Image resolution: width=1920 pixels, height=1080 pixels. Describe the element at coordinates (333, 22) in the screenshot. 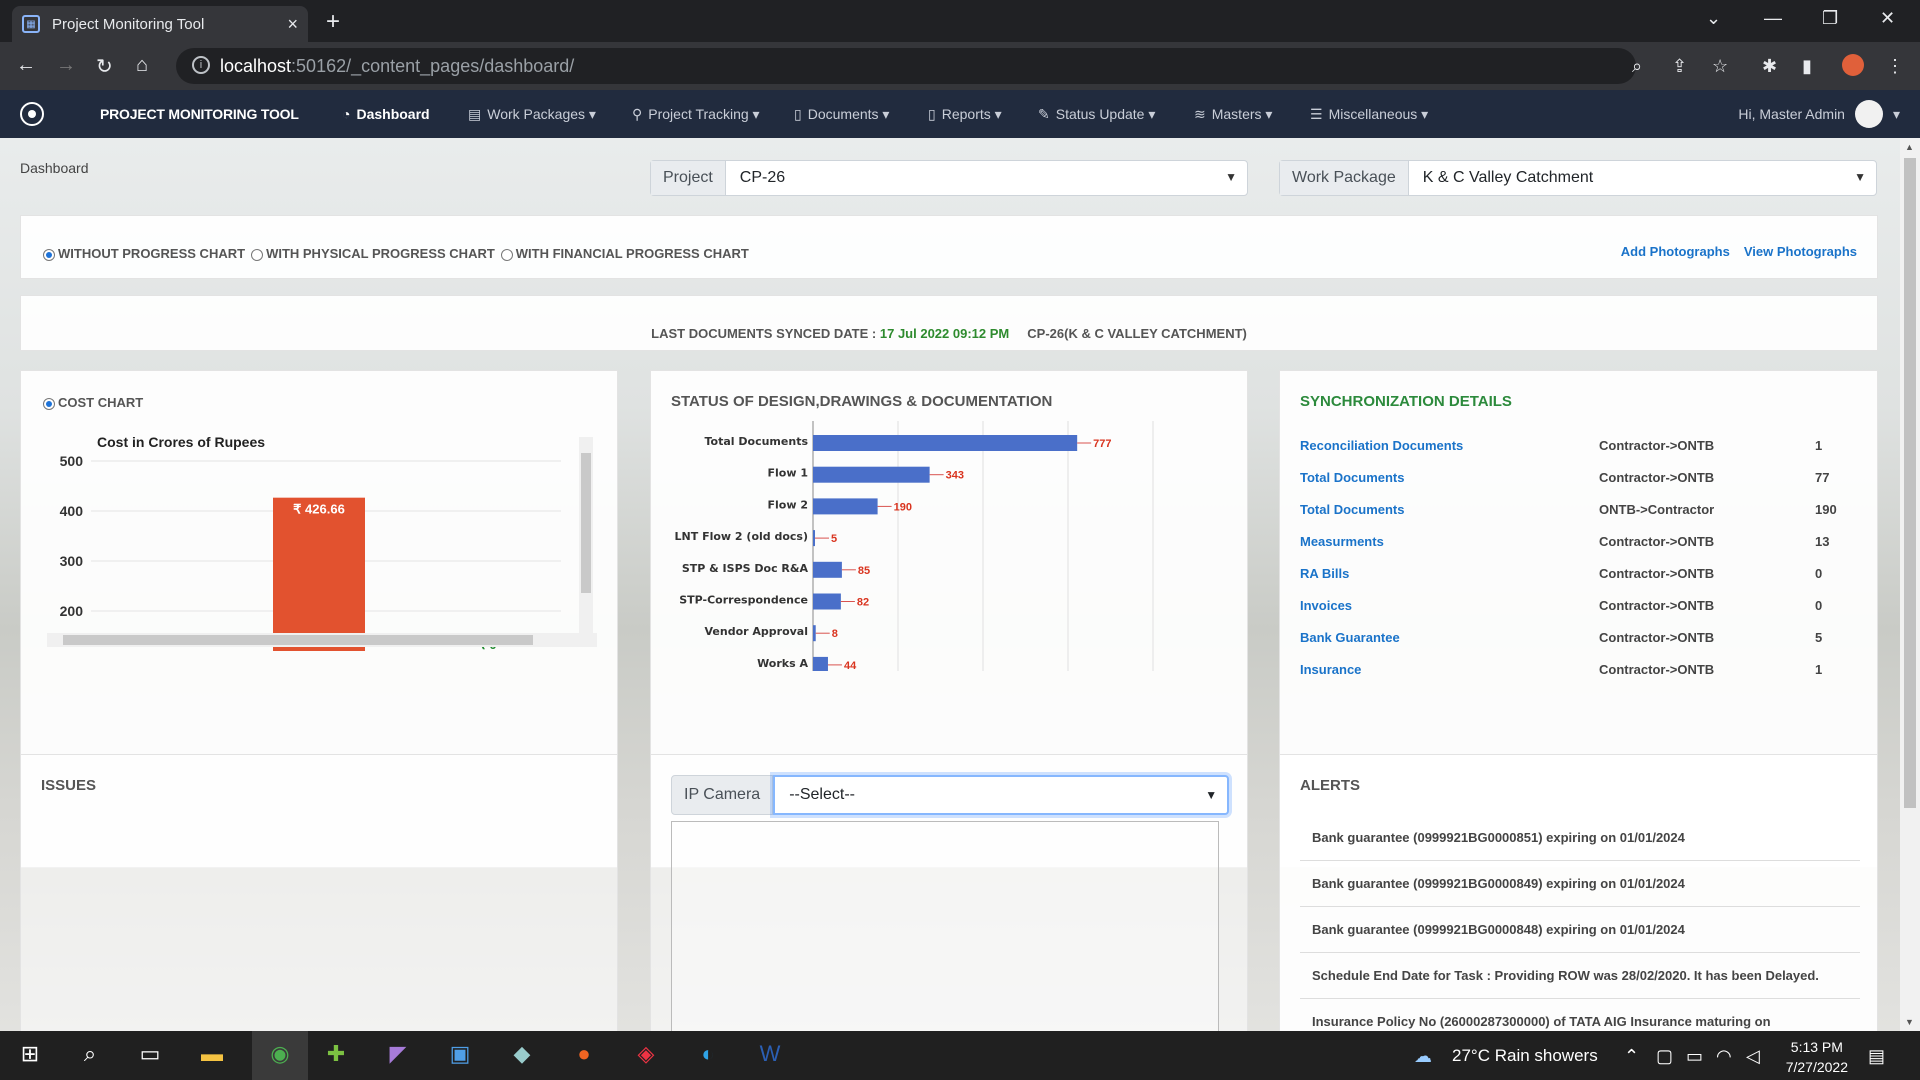

I see `new-tab-icon: +` at that location.